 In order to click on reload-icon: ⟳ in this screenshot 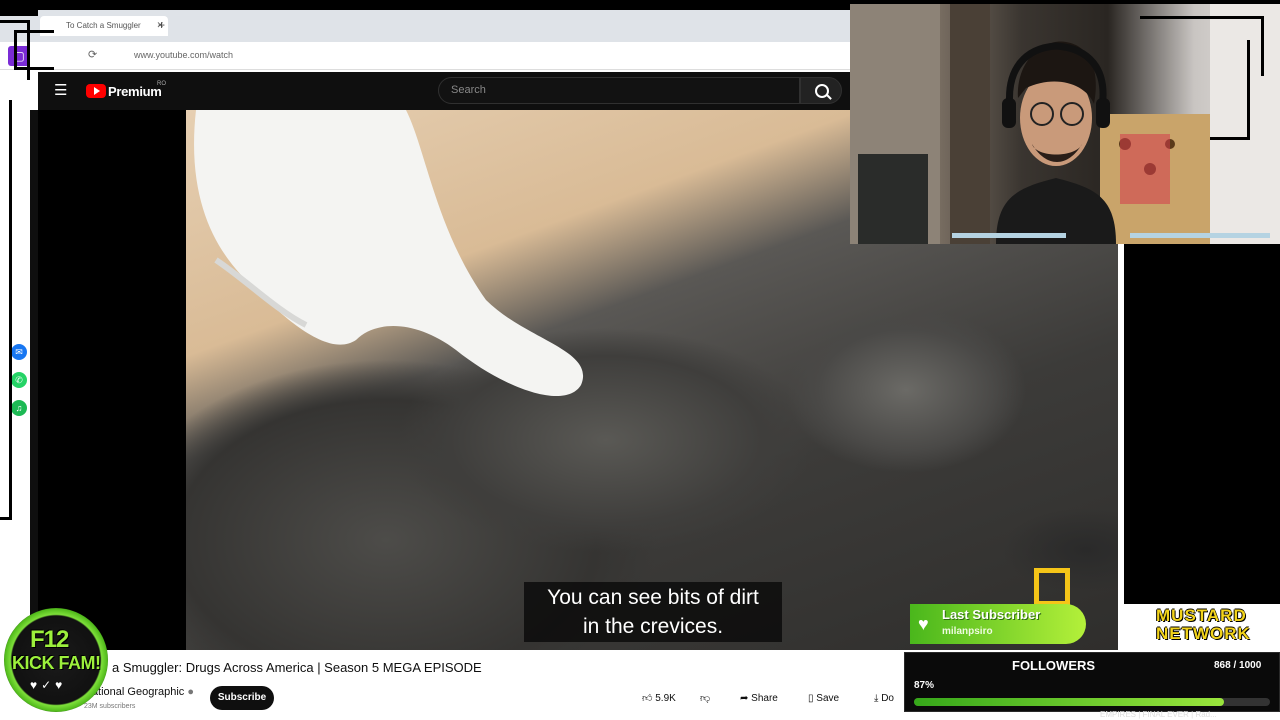, I will do `click(92, 54)`.